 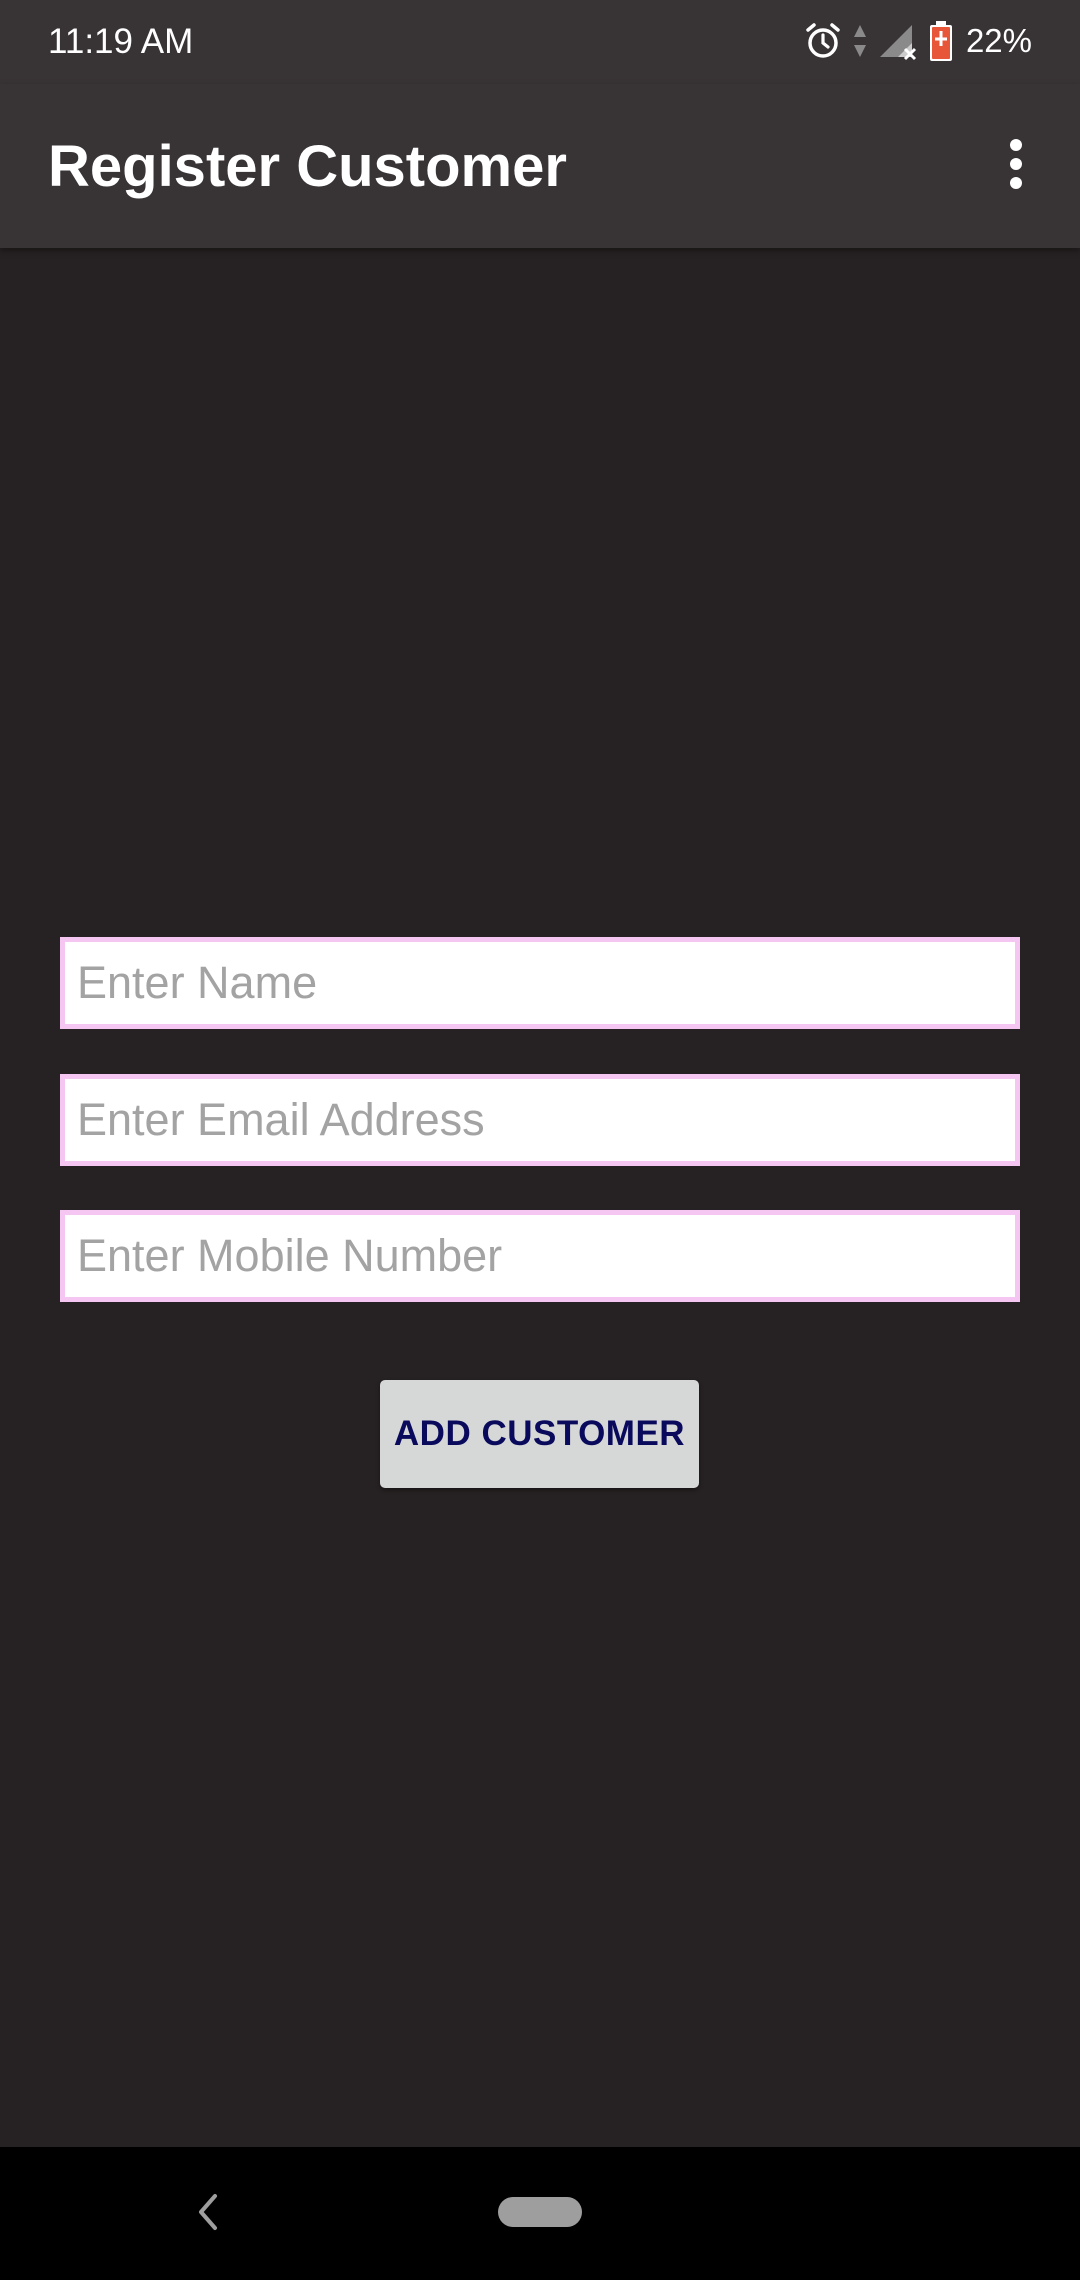 I want to click on add-customer-button: ADD CUSTOMER, so click(x=539, y=1434).